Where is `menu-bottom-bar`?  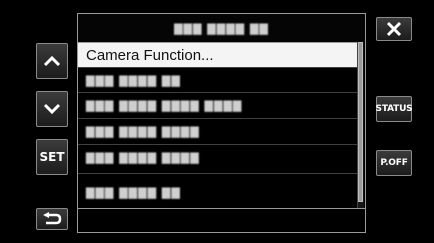
menu-bottom-bar is located at coordinates (221, 220).